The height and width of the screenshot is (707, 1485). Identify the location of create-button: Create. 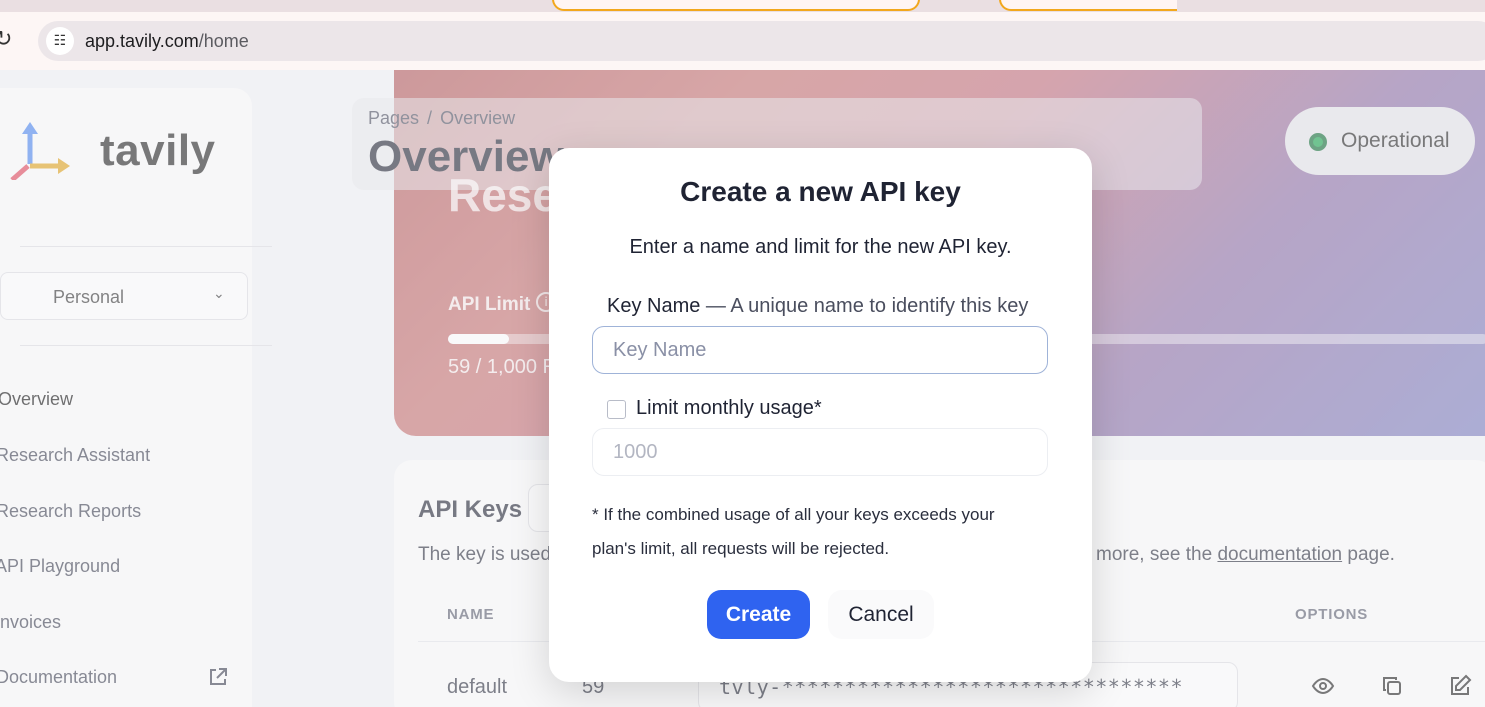
(758, 614).